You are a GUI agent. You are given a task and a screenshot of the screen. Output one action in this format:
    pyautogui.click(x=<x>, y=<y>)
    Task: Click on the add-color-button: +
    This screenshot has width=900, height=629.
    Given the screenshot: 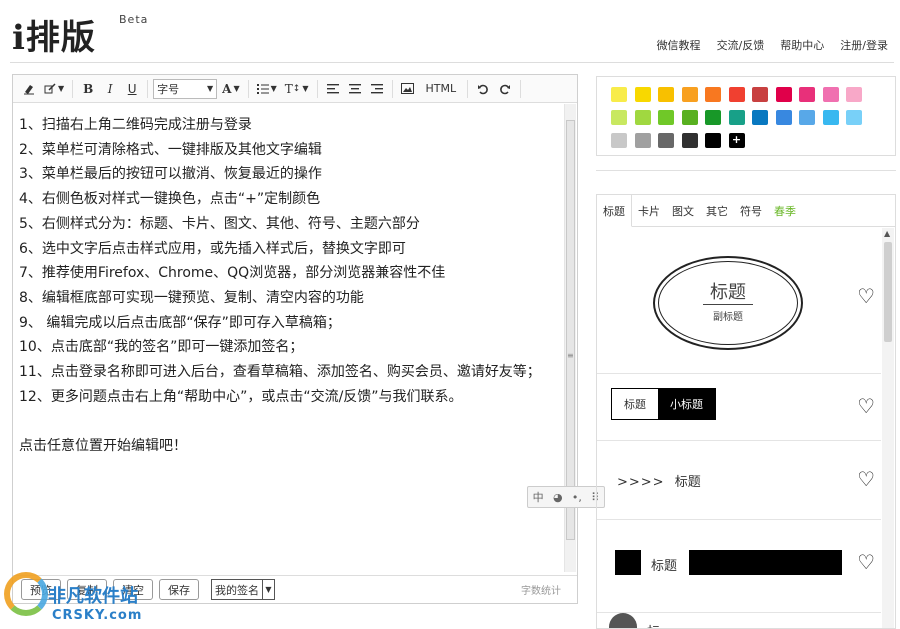 What is the action you would take?
    pyautogui.click(x=736, y=140)
    